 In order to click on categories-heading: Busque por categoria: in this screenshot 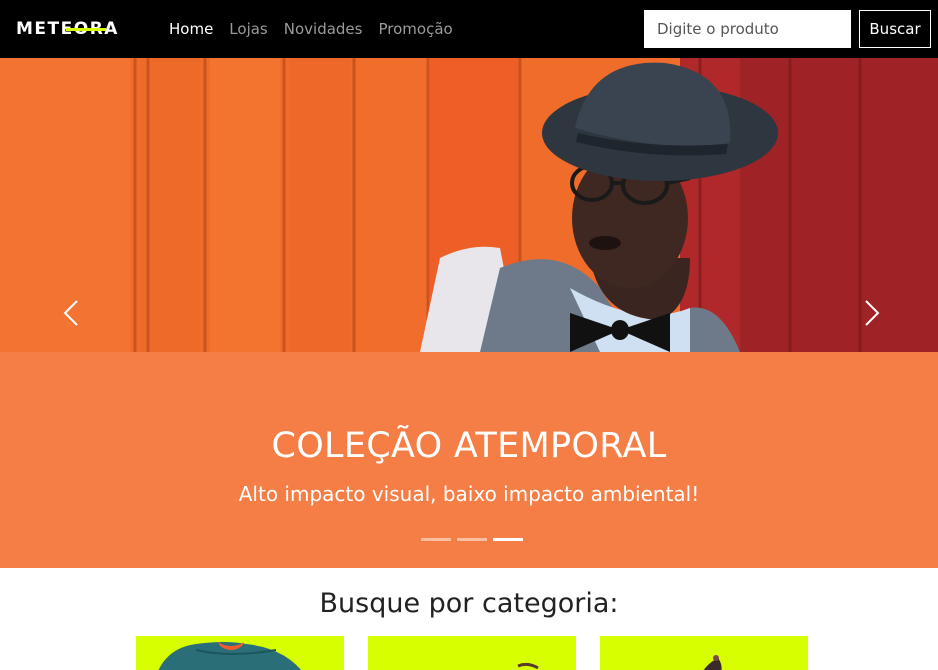, I will do `click(469, 603)`.